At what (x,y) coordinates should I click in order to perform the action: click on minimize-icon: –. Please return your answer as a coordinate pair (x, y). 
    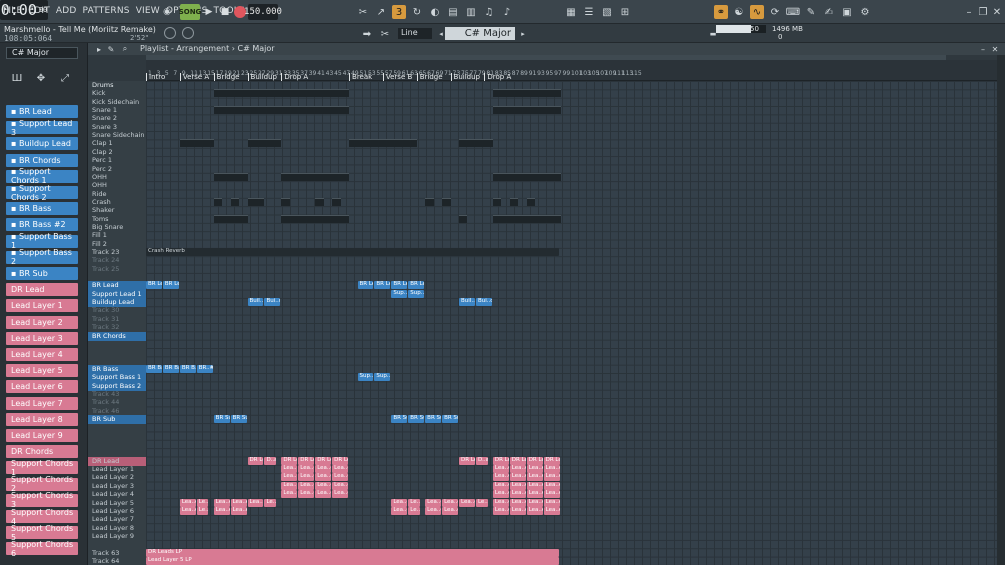
    Looking at the image, I should click on (969, 12).